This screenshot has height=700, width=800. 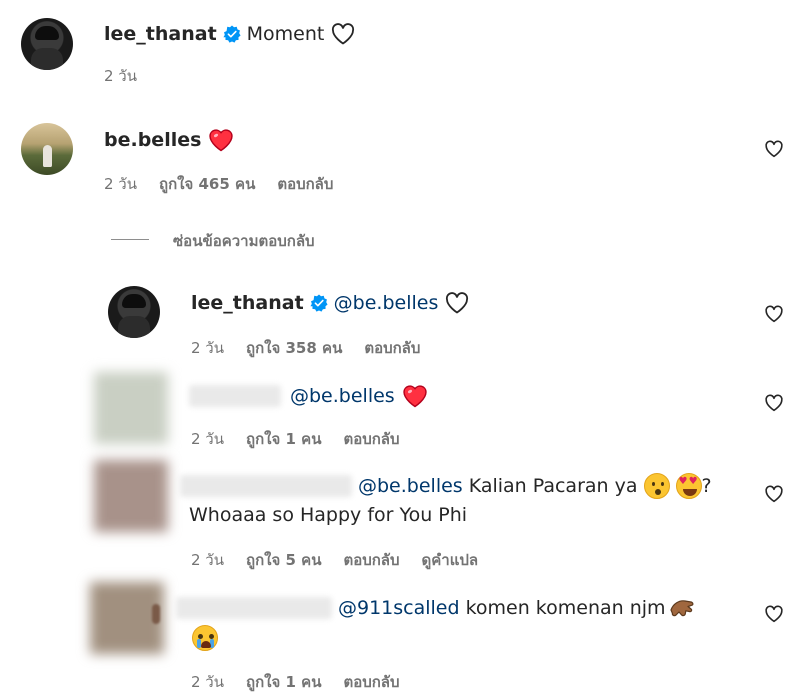 I want to click on crying-face-emoji, so click(x=205, y=638).